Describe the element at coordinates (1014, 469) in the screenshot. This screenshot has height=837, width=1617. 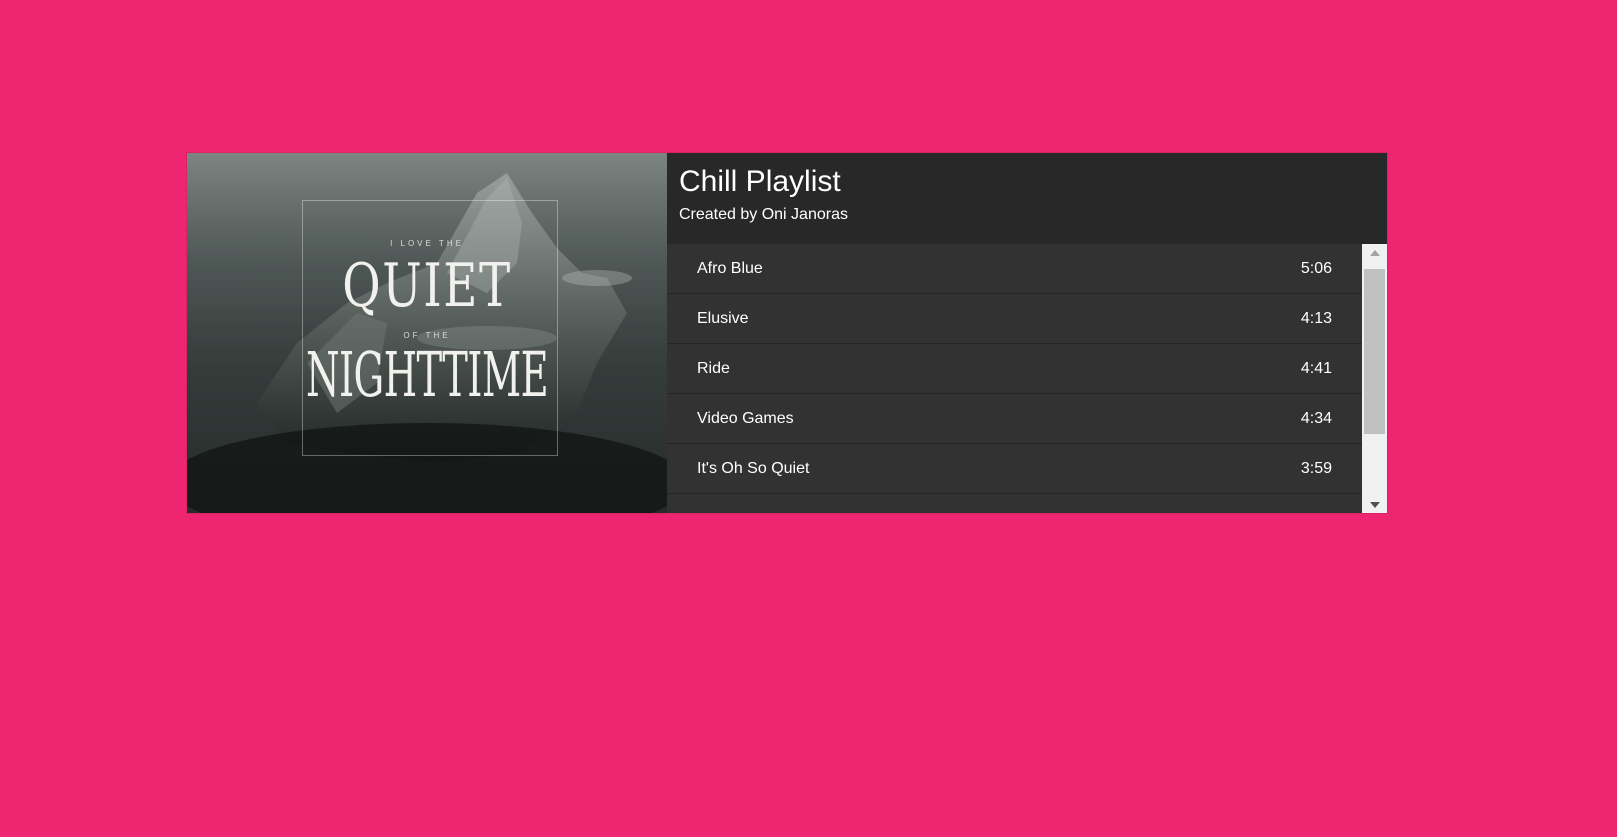
I see `track-row: It's Oh So Quiet 3:59` at that location.